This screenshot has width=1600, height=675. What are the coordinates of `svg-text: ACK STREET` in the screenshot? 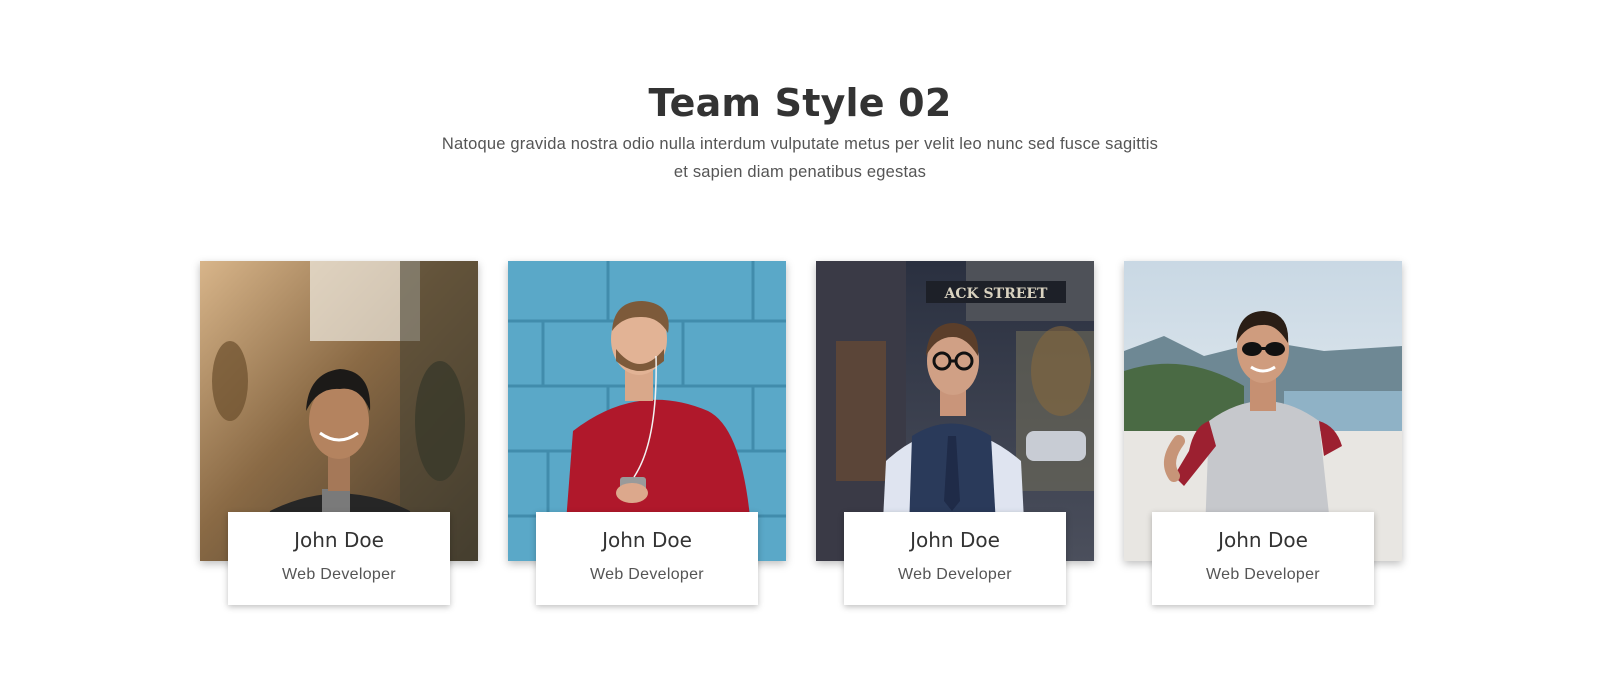 It's located at (996, 294).